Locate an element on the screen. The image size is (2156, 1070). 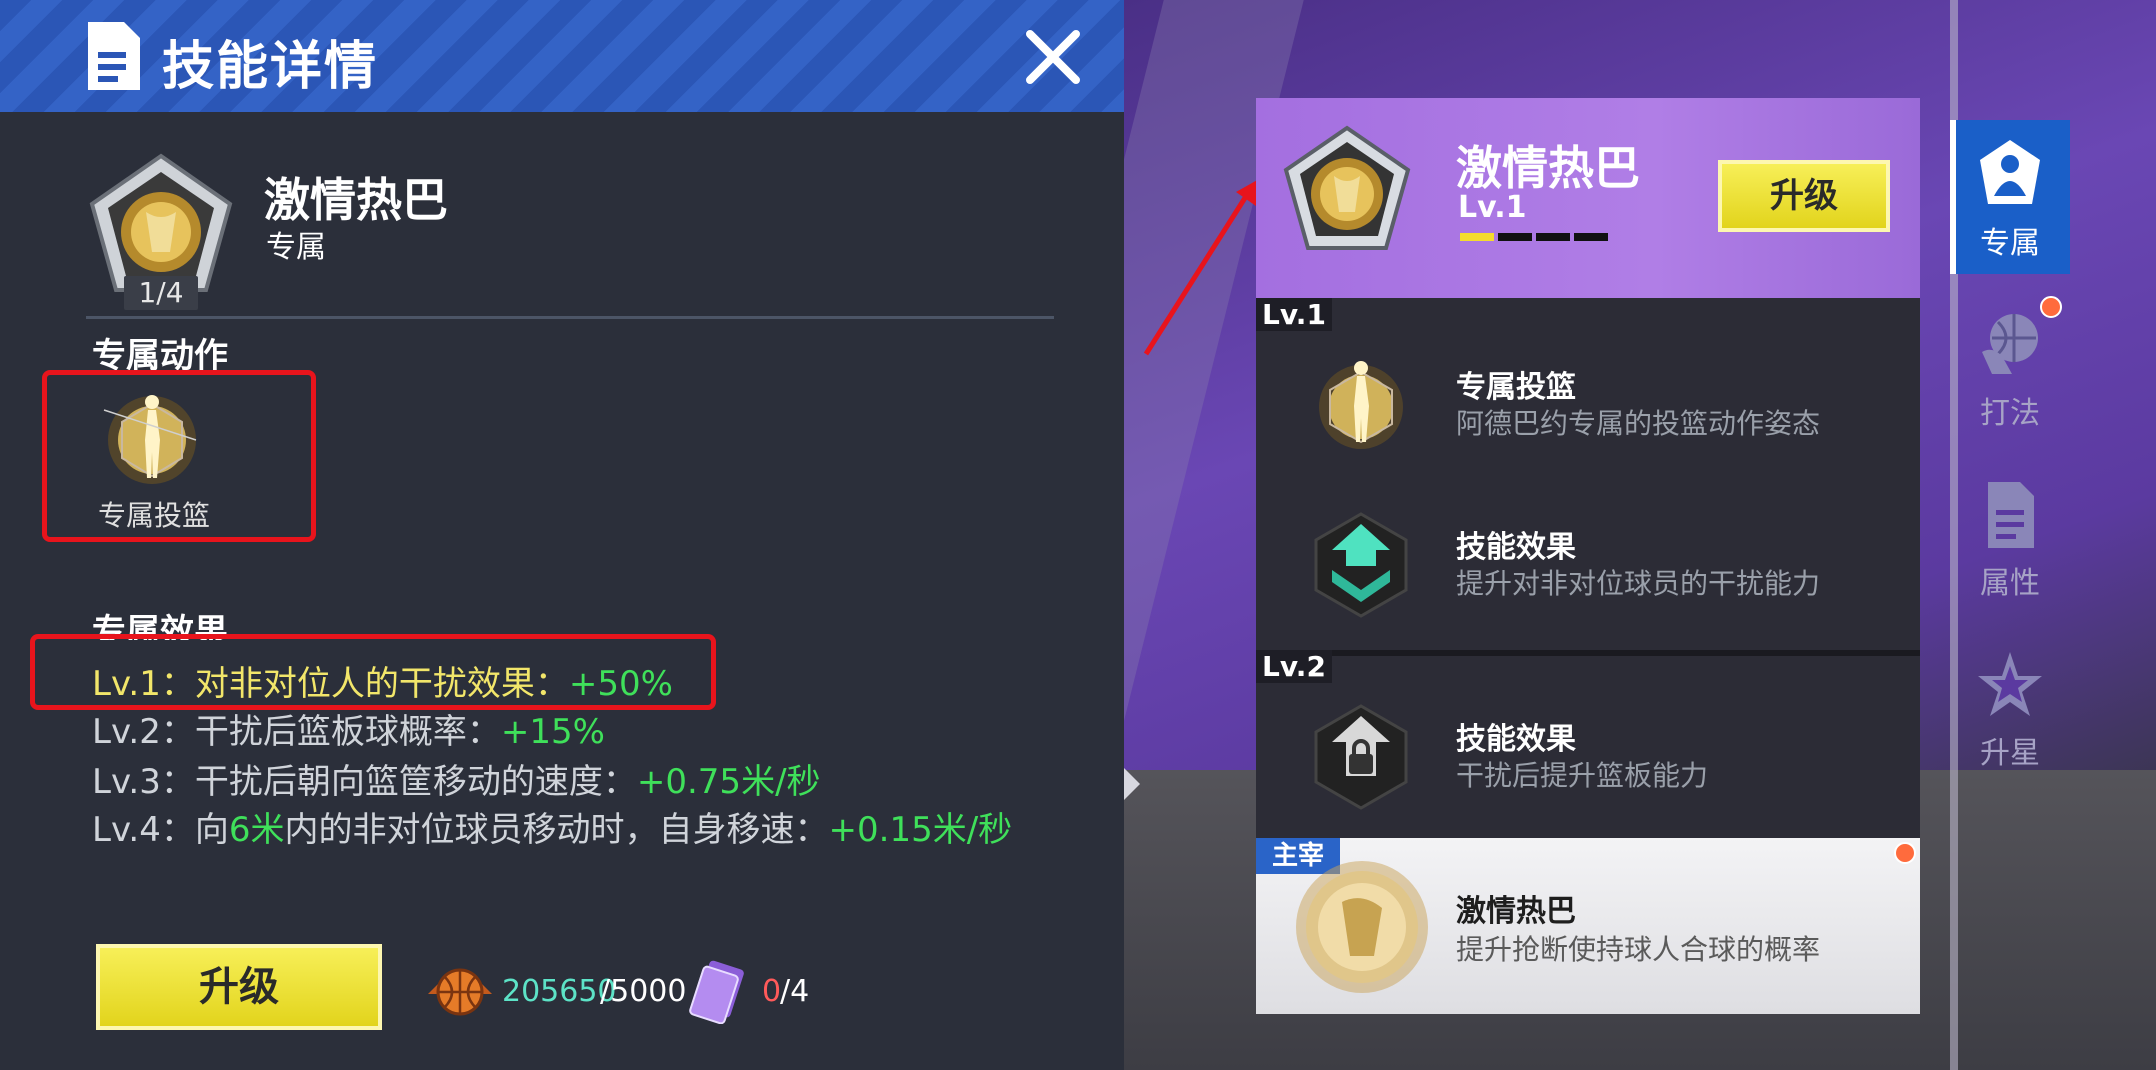
effect-text: Lv.4：向 is located at coordinates (160, 830).